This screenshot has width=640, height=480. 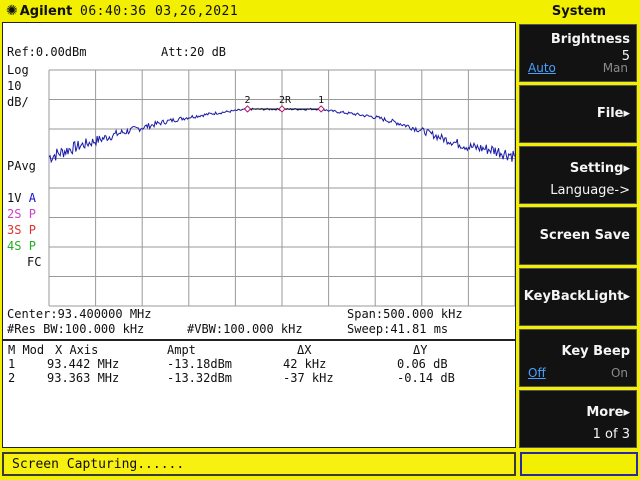 I want to click on trace-3-mode: P, so click(x=32, y=230).